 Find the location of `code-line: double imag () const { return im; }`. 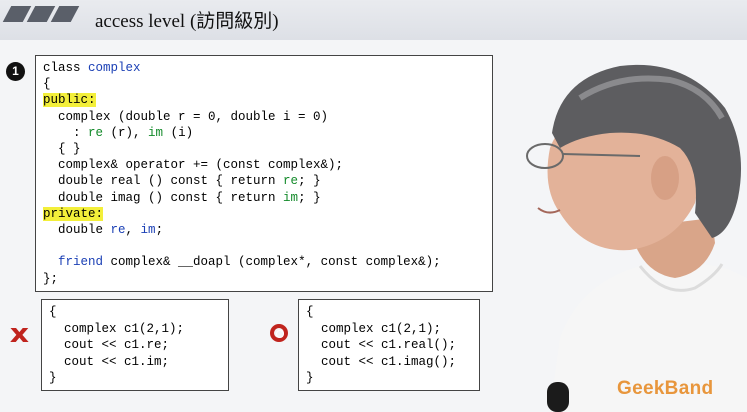

code-line: double imag () const { return im; } is located at coordinates (182, 198).